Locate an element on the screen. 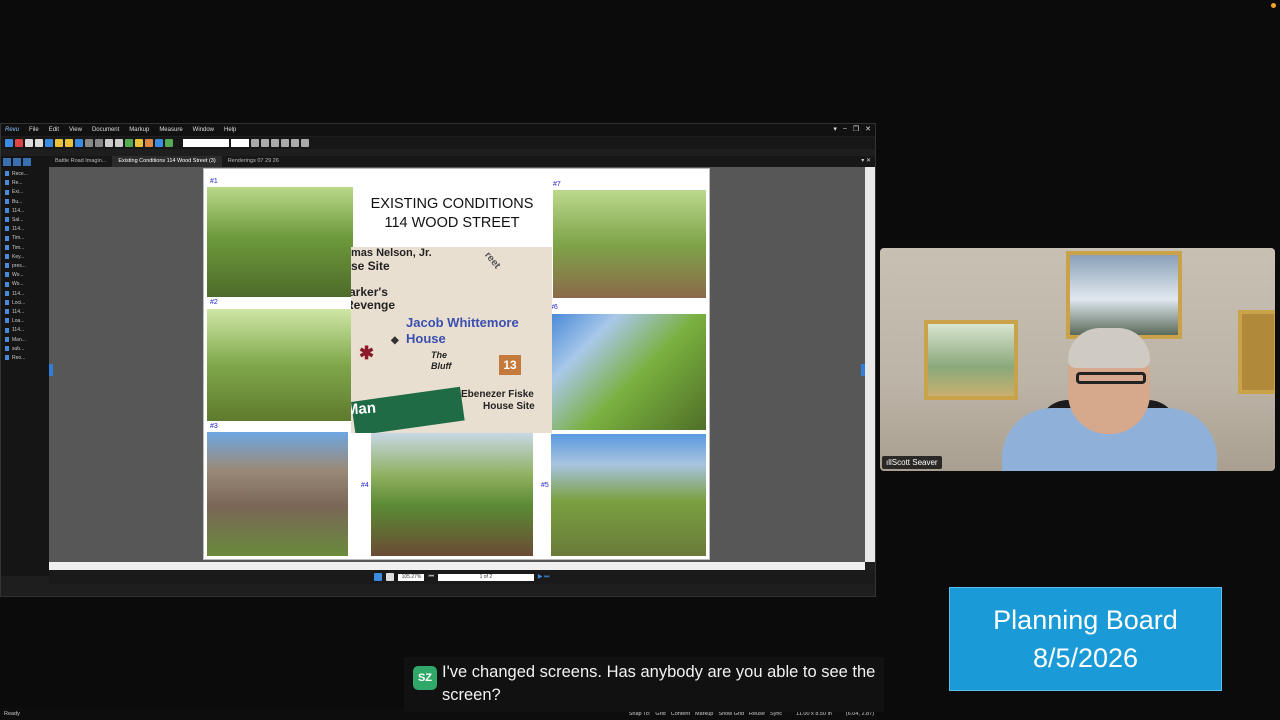 Image resolution: width=1280 pixels, height=720 pixels. map-label: se Site is located at coordinates (370, 266).